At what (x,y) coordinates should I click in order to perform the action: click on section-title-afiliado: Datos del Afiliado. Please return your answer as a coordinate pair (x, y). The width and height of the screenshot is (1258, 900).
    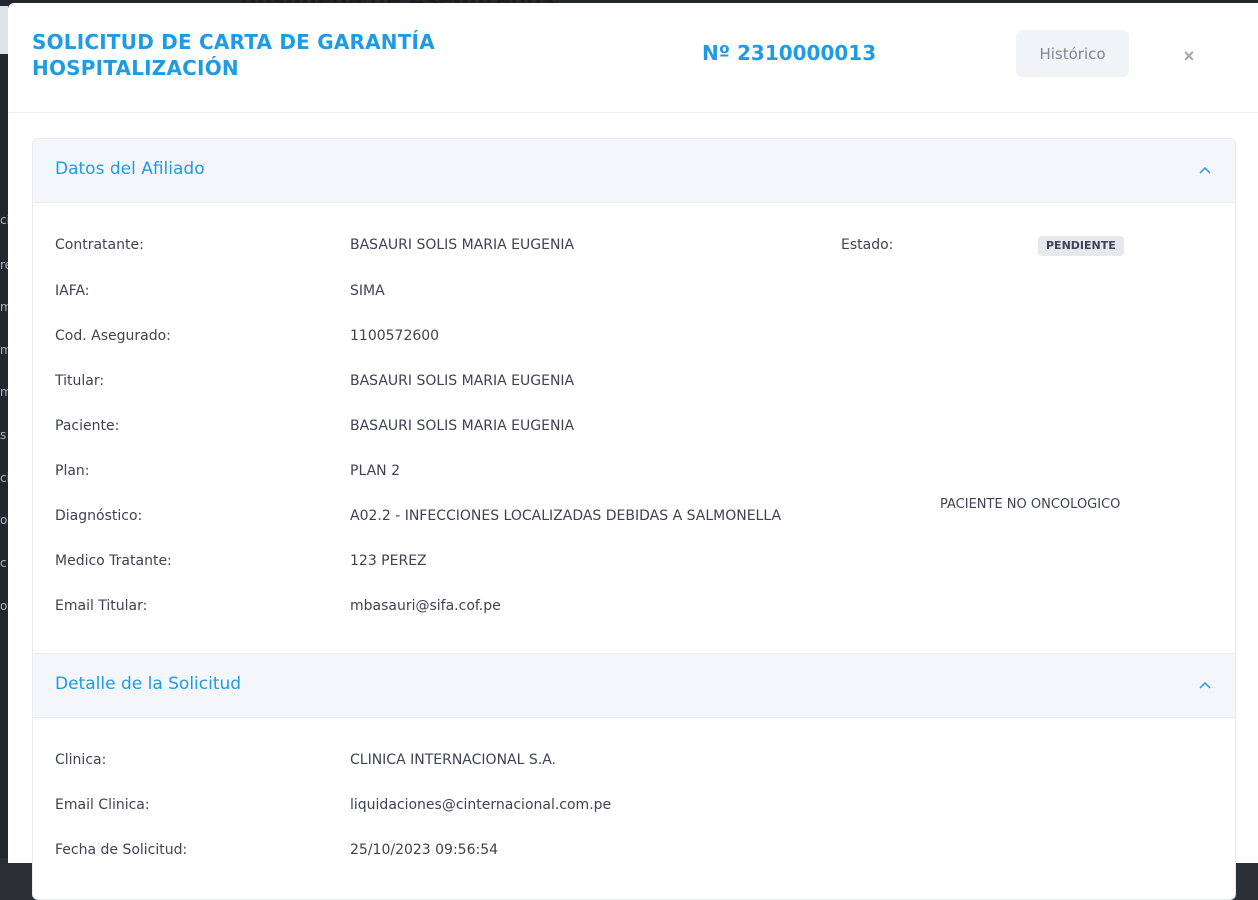
    Looking at the image, I should click on (130, 169).